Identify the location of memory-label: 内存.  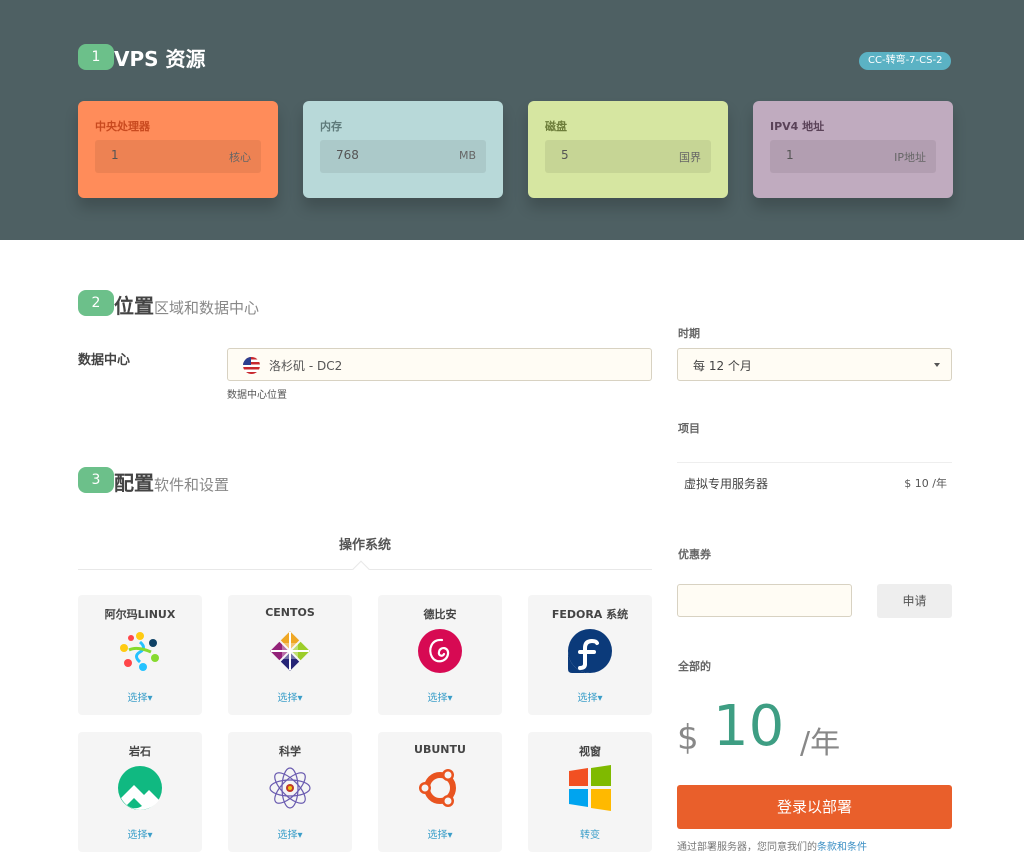
(331, 126).